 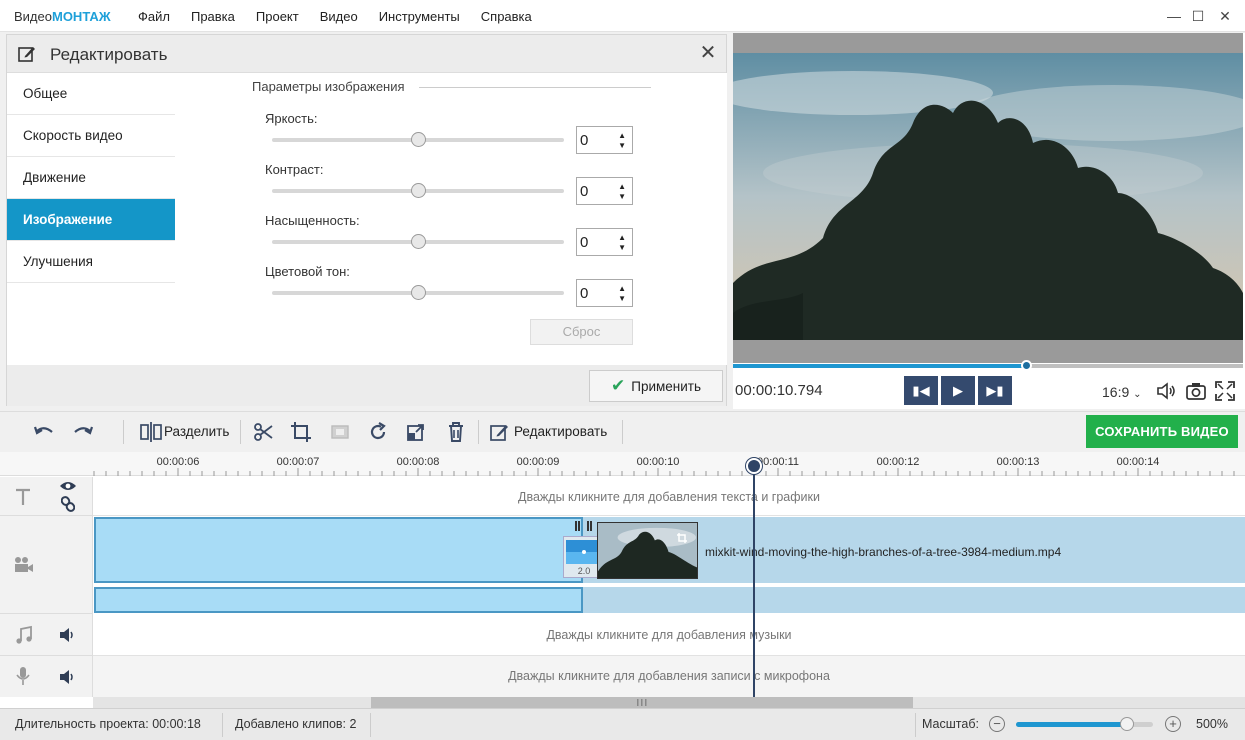 I want to click on apply-button: ✔ Применить, so click(x=656, y=386).